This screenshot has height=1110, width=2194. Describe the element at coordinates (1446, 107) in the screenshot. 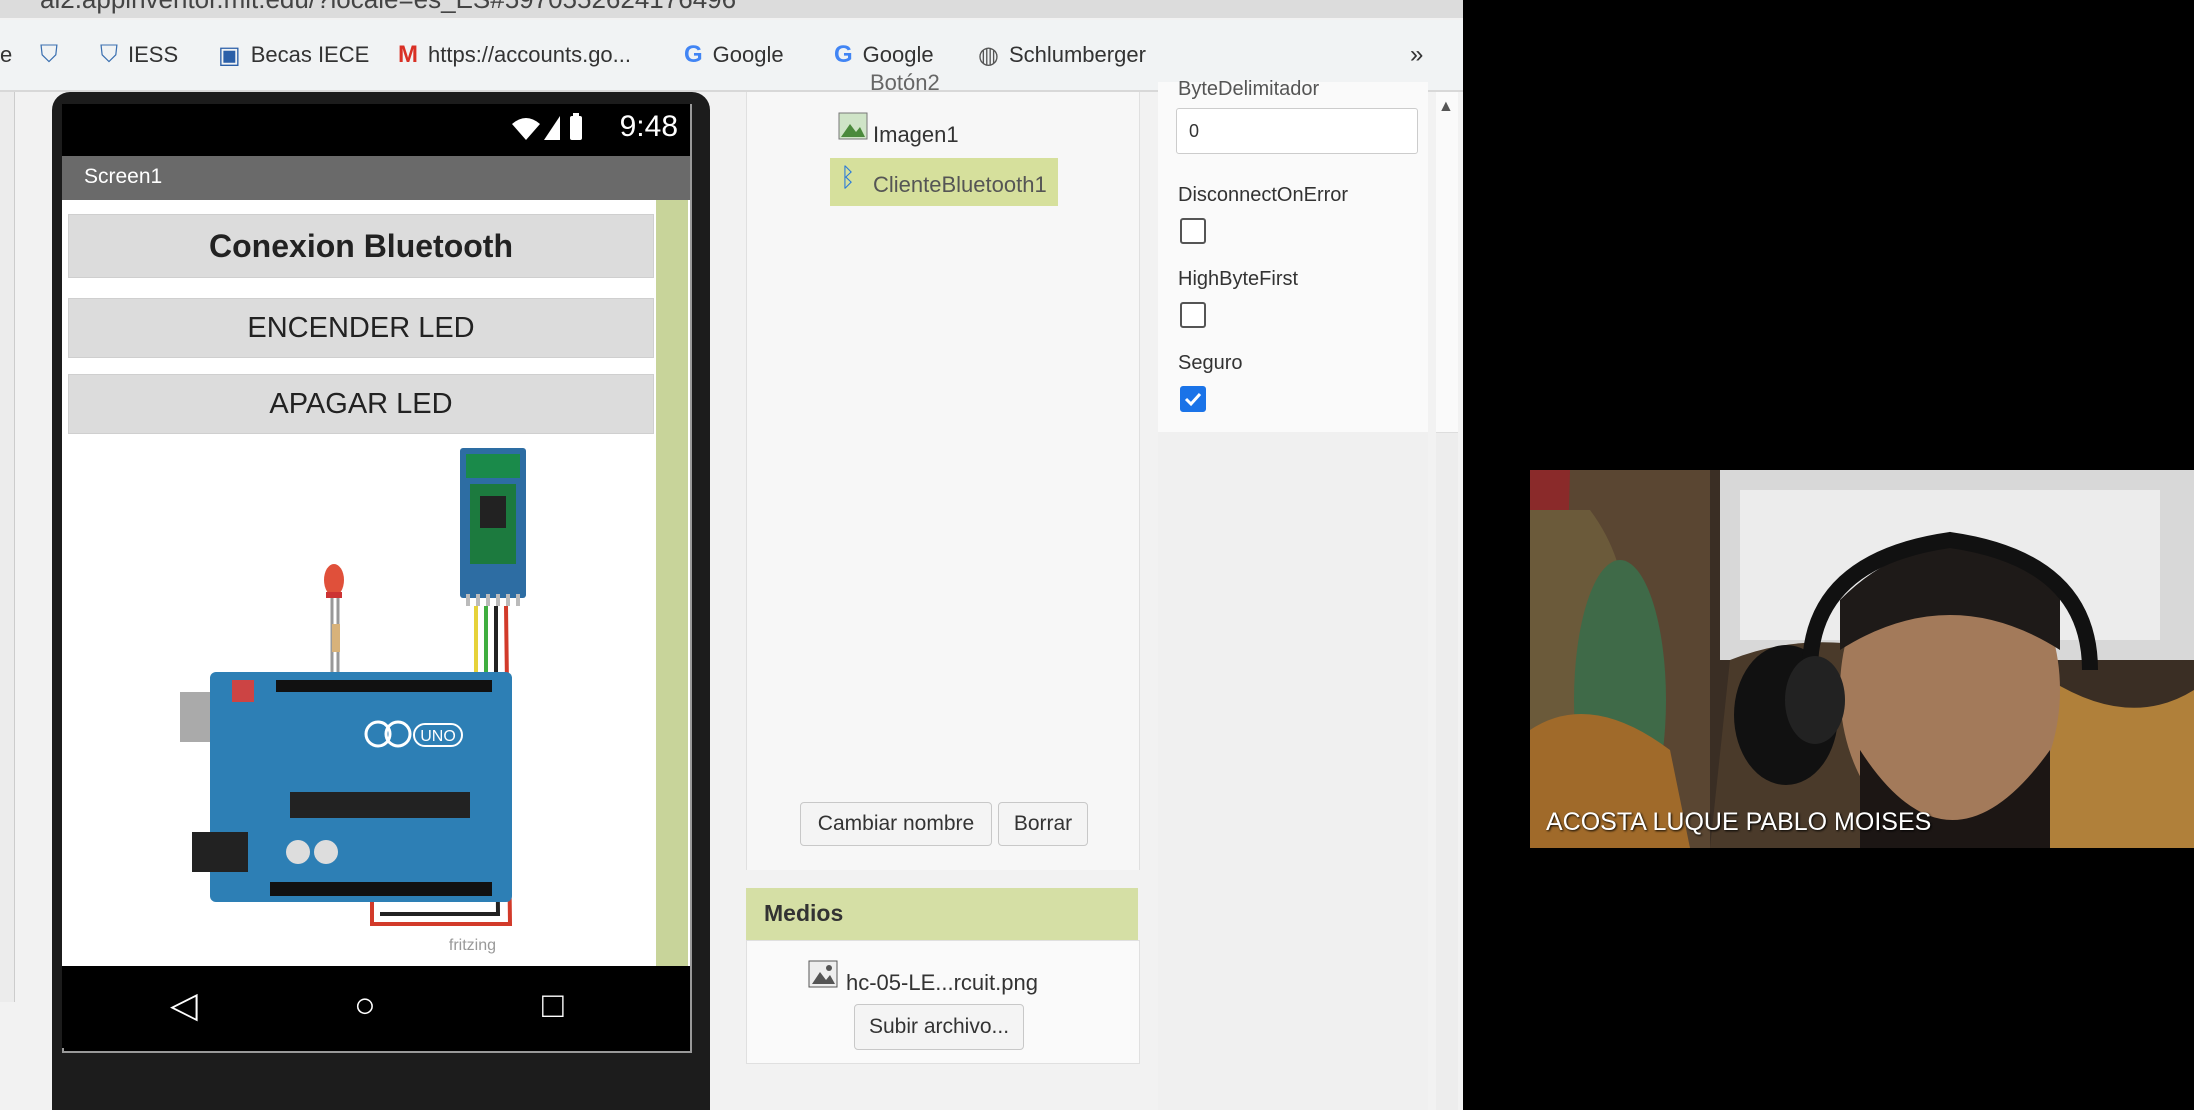

I see `scroll-up-icon: ▲` at that location.